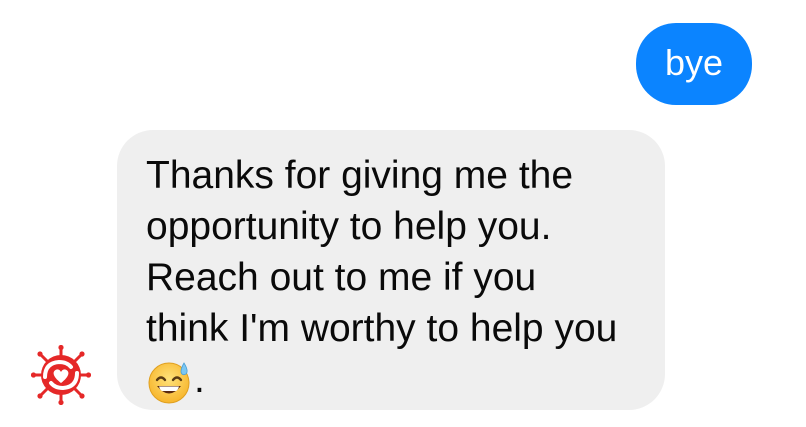 Image resolution: width=806 pixels, height=427 pixels. I want to click on incoming-message-line: Reach out to me if you, so click(341, 277).